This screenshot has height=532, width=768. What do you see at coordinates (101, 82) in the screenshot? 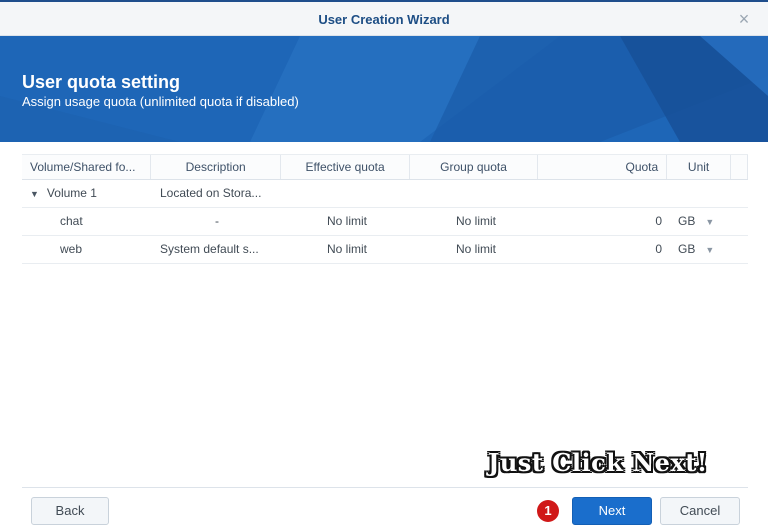
I see `page-title: User quota setting` at bounding box center [101, 82].